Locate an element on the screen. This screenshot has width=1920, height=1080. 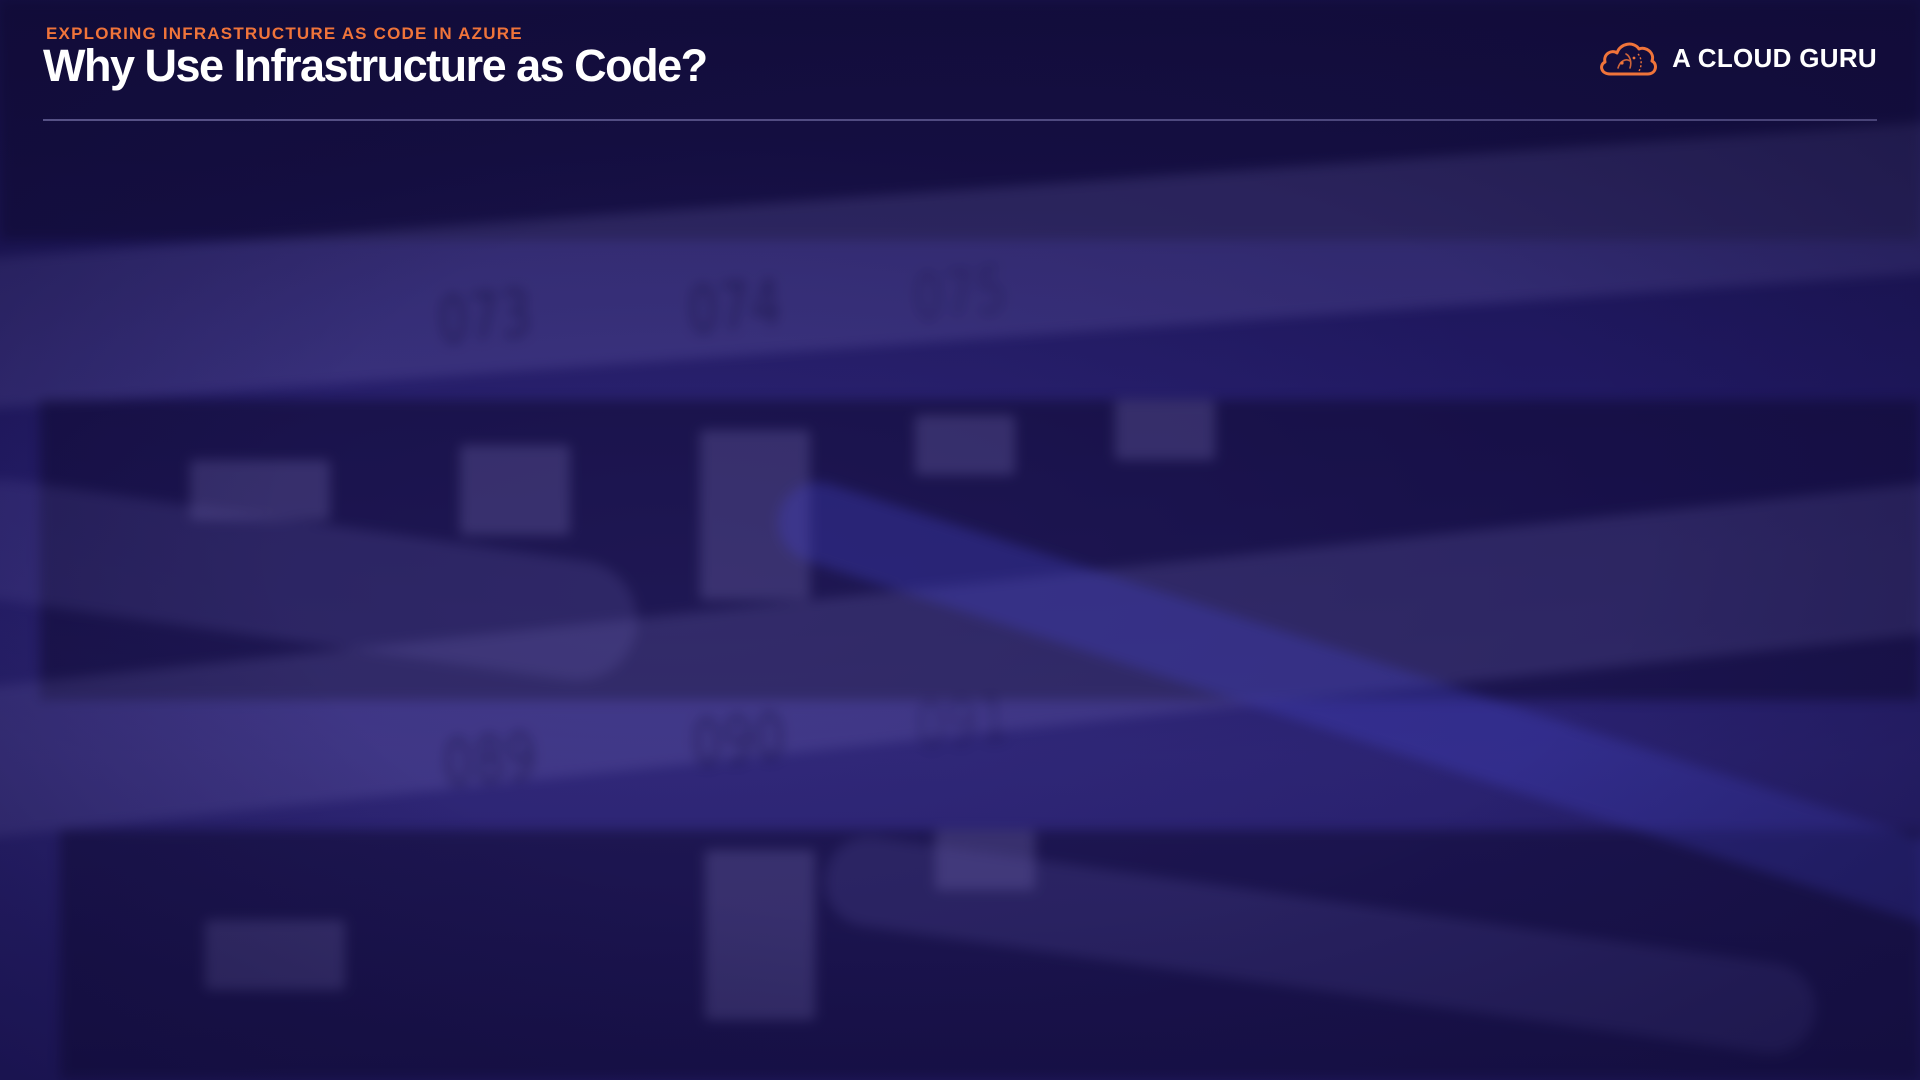
header-divider is located at coordinates (960, 120).